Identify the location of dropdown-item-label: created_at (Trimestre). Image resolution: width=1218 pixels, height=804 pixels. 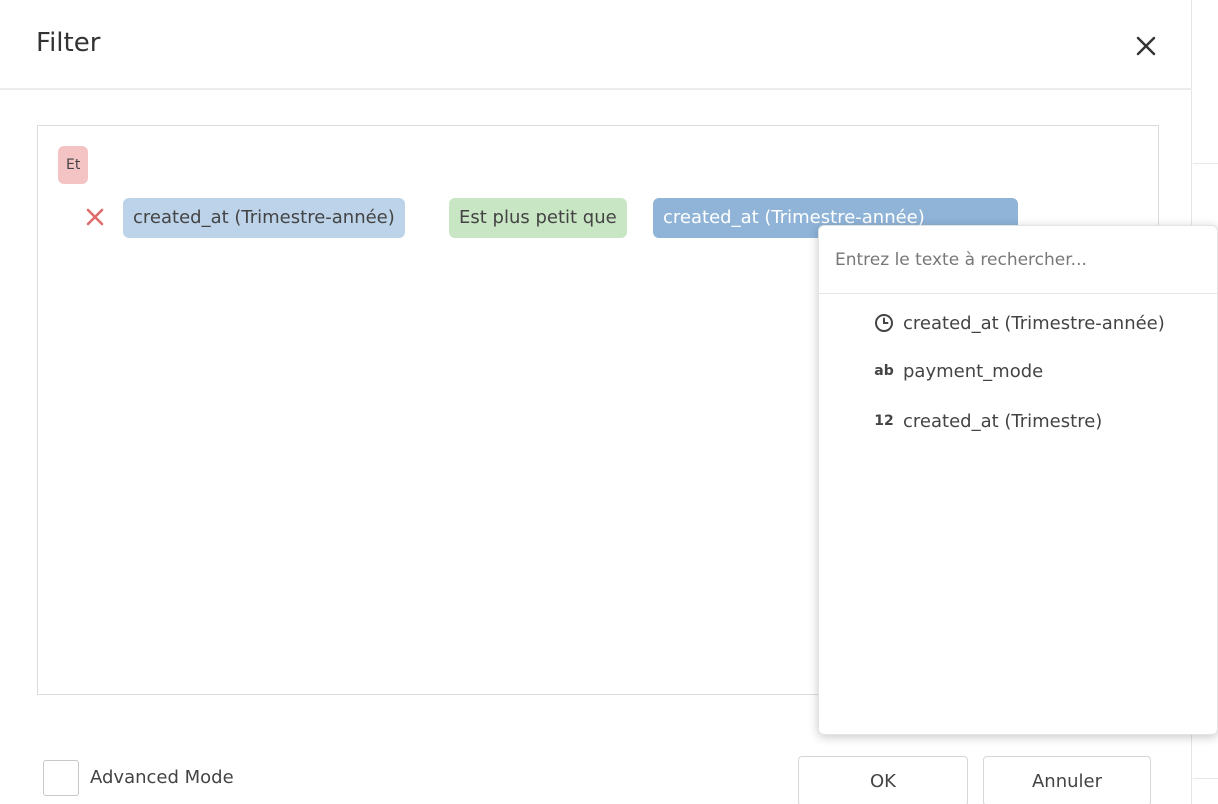
(1003, 421).